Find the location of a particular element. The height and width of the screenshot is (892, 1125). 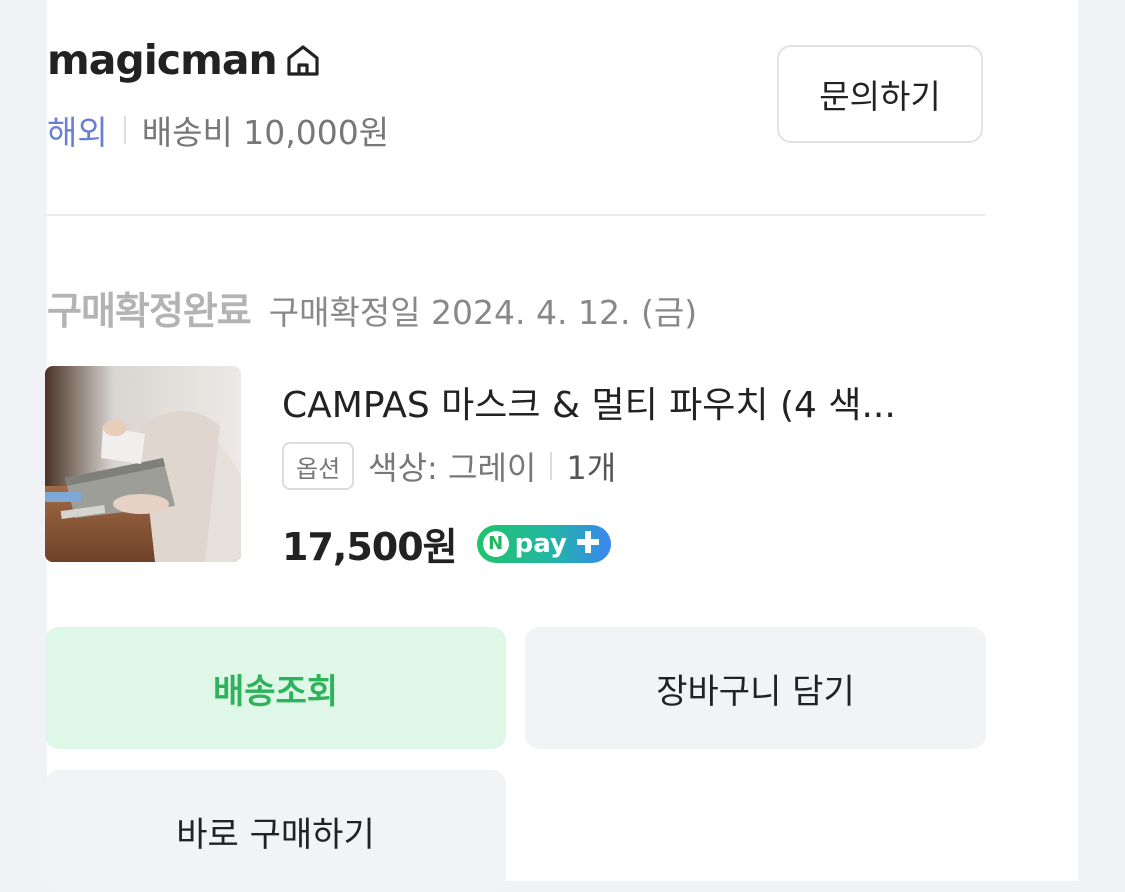

track-delivery-button: 배송조회 is located at coordinates (275, 688).